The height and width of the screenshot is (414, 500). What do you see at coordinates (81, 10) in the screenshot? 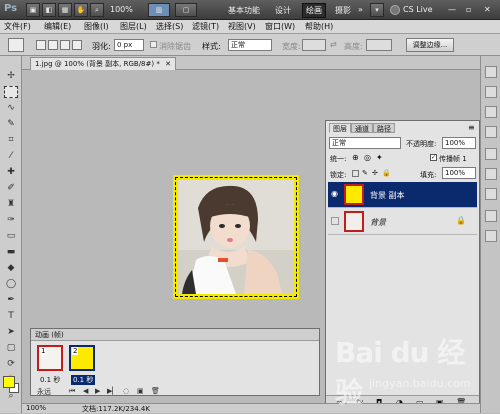
I see `hand-button: ✋` at bounding box center [81, 10].